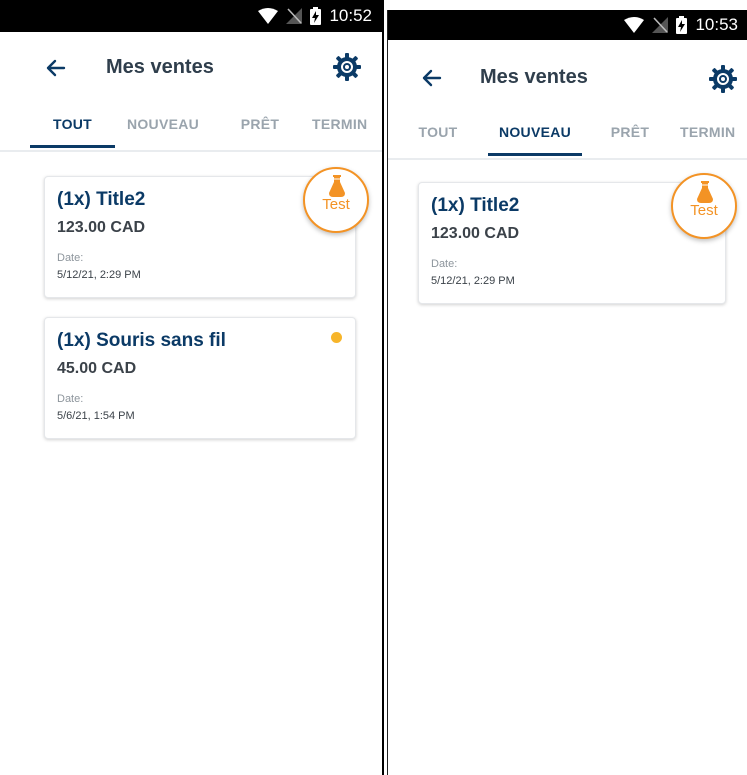  Describe the element at coordinates (567, 25) in the screenshot. I see `status-bar: 10:53` at that location.